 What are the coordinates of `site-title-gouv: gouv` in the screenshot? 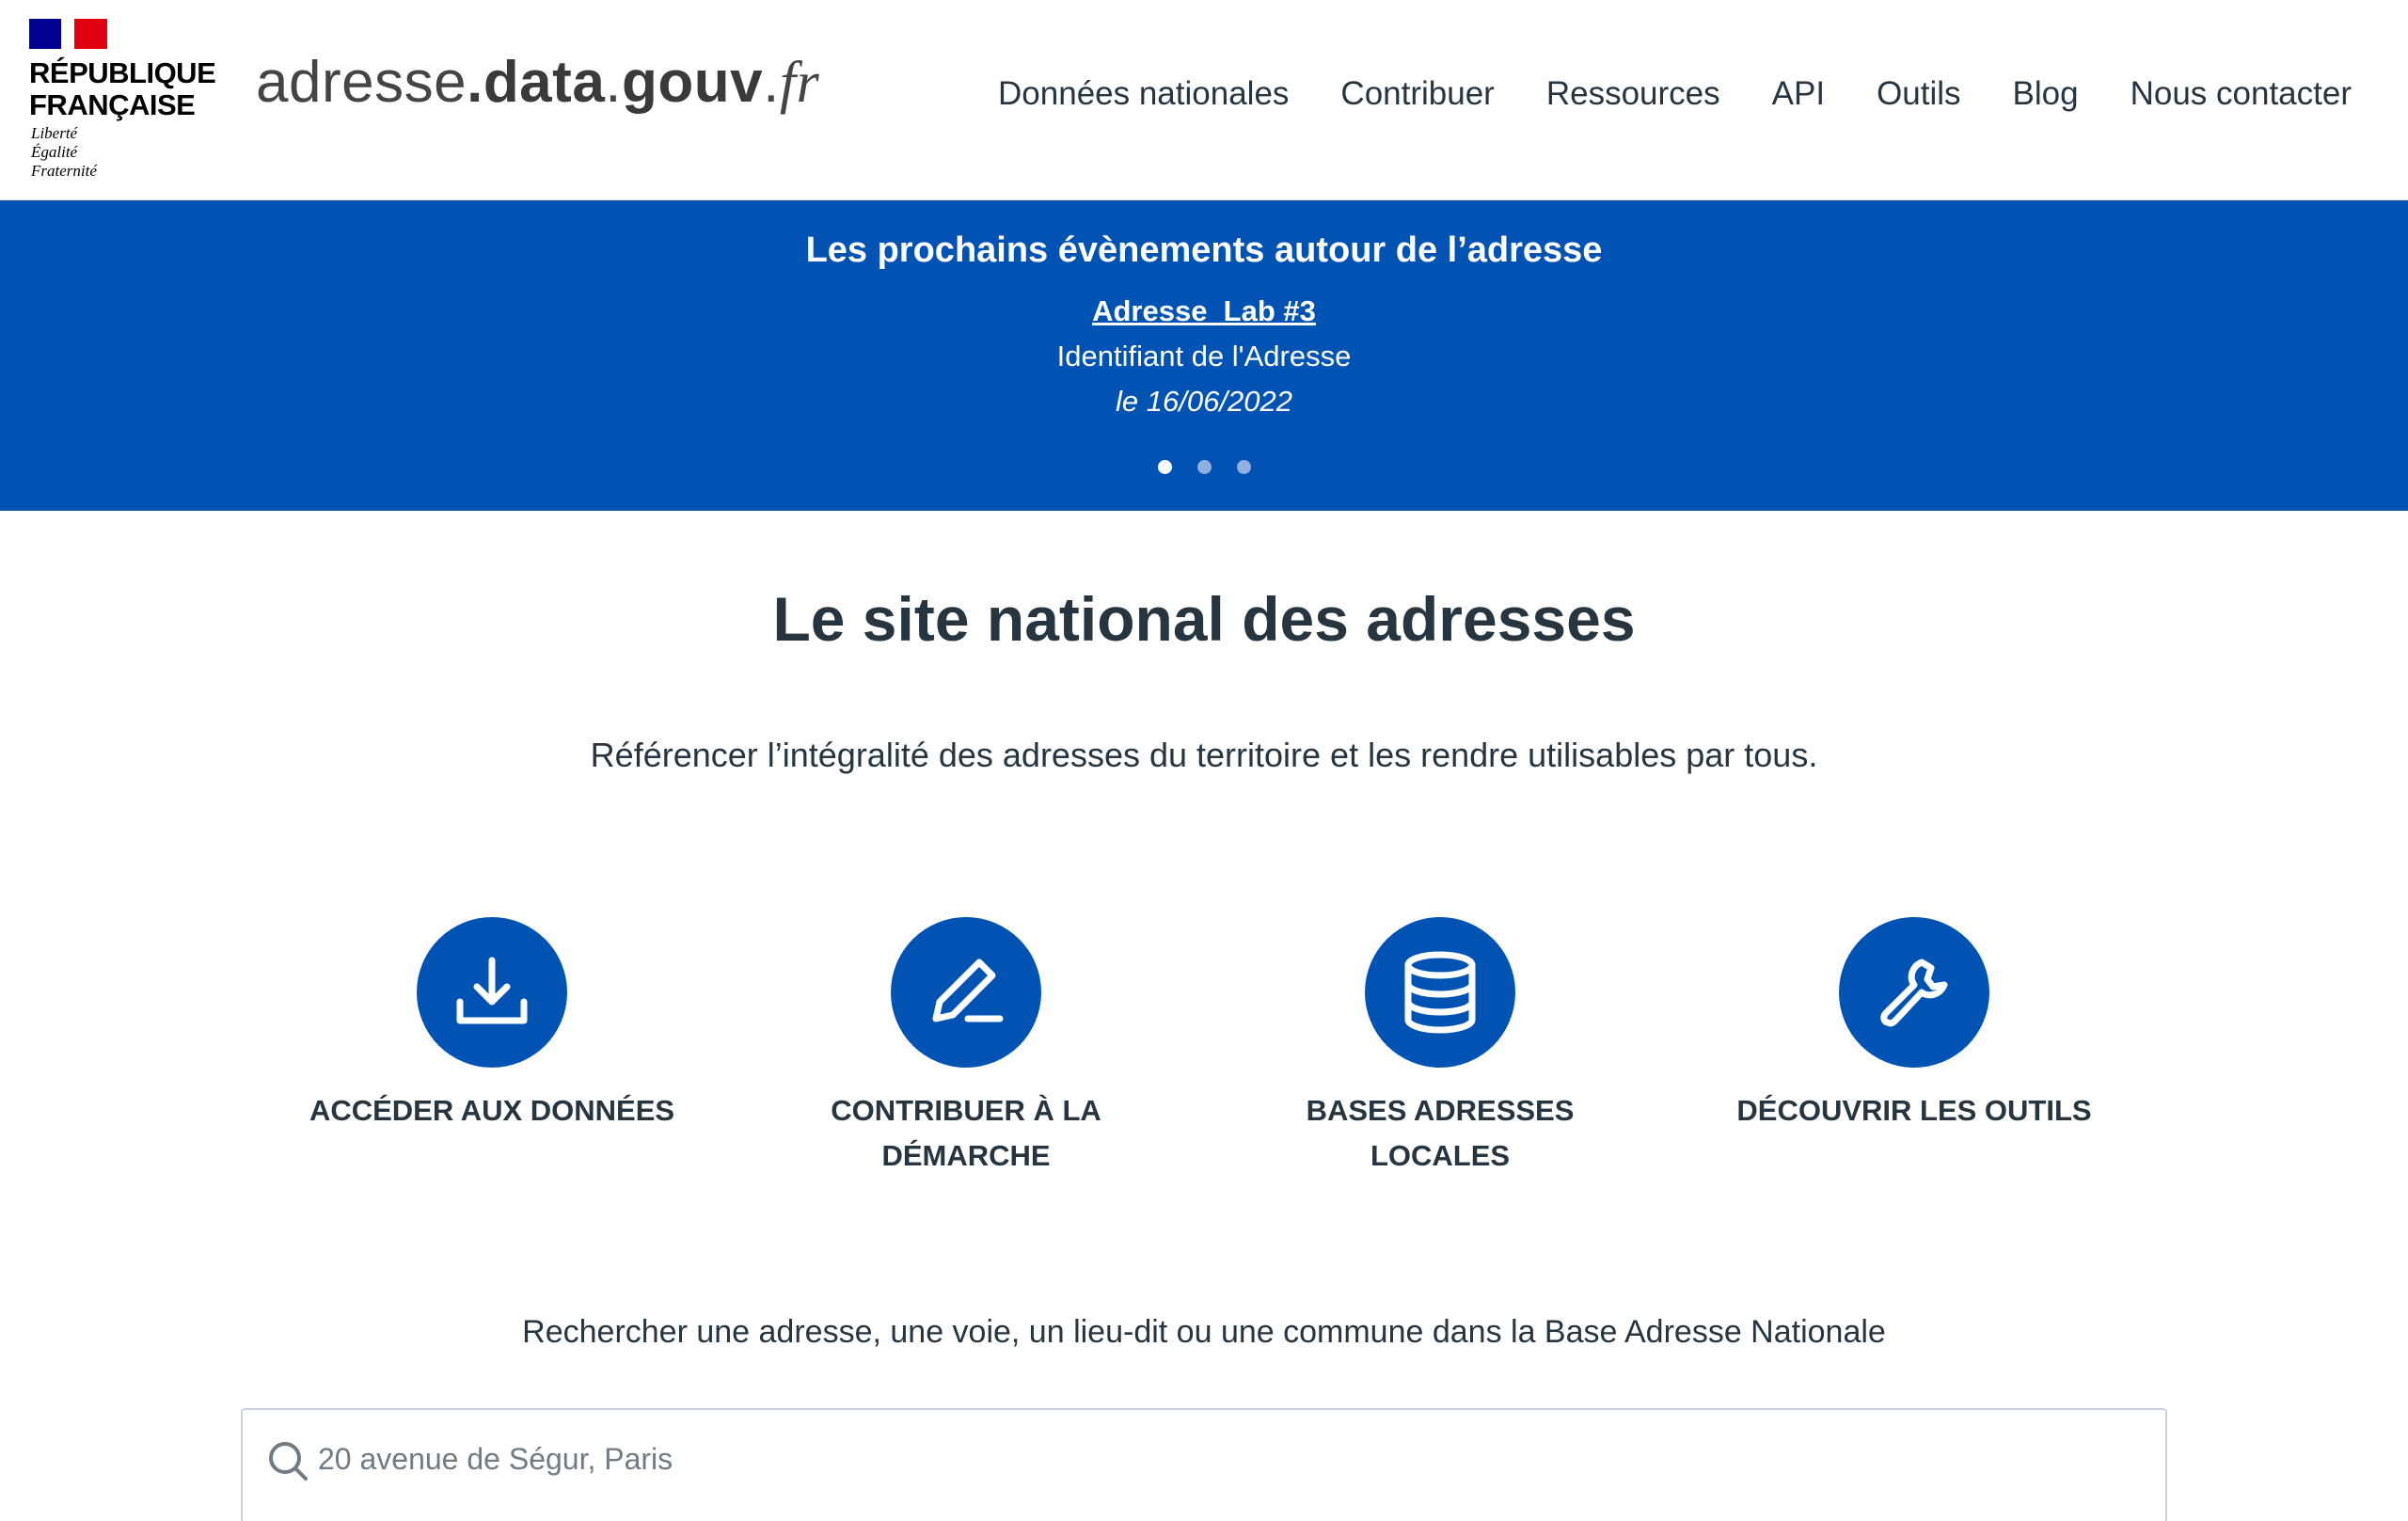 It's located at (693, 82).